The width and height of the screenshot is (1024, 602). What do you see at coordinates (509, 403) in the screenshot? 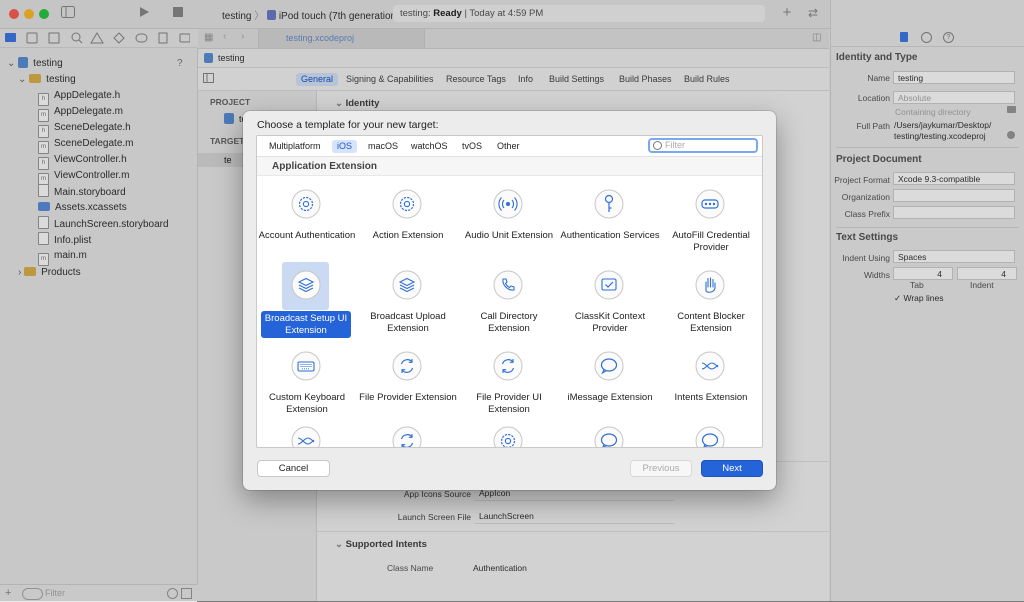
I see `template-label: File Provider UI Extension` at bounding box center [509, 403].